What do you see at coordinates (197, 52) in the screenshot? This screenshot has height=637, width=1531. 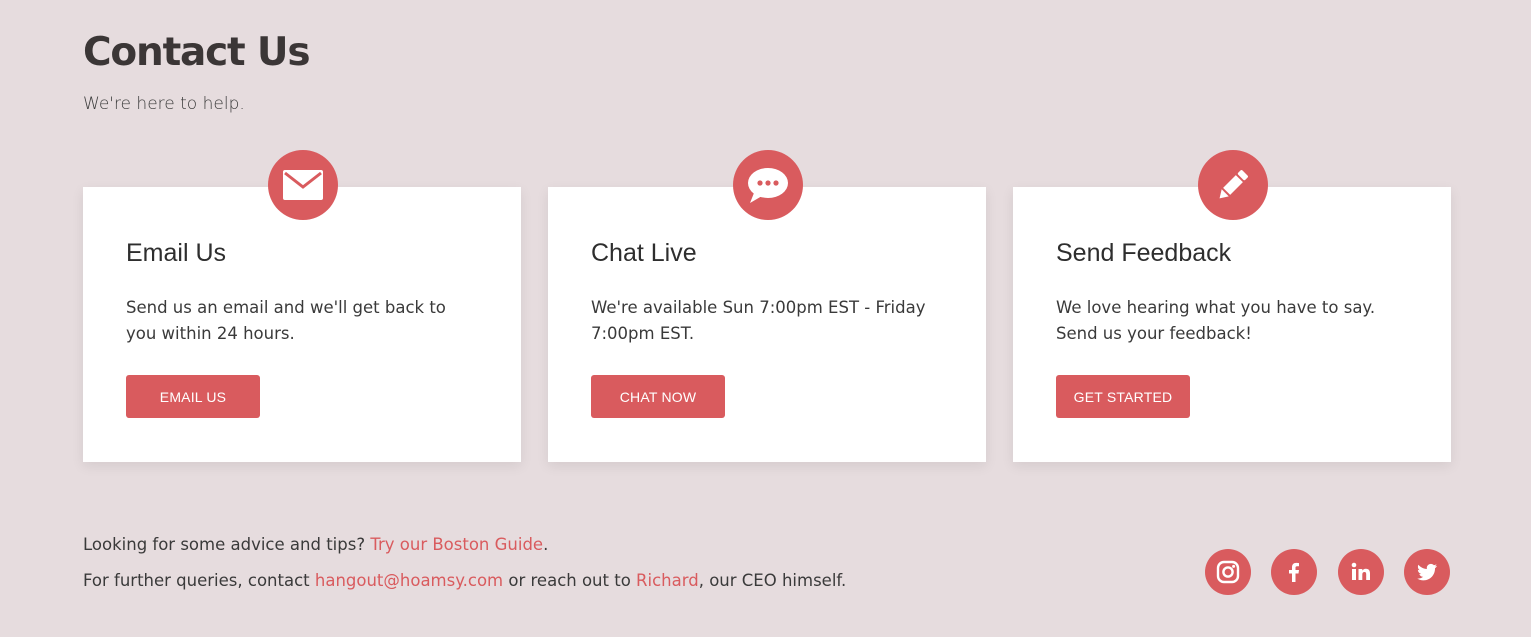 I see `page-title: Contact Us` at bounding box center [197, 52].